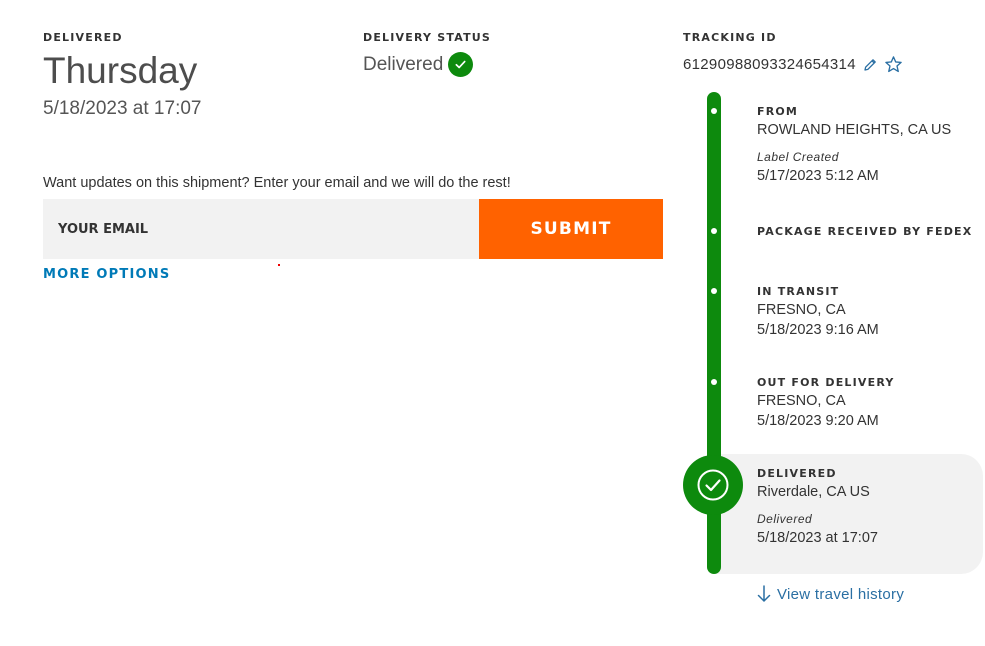  I want to click on delivered-label: DELIVERED, so click(83, 37).